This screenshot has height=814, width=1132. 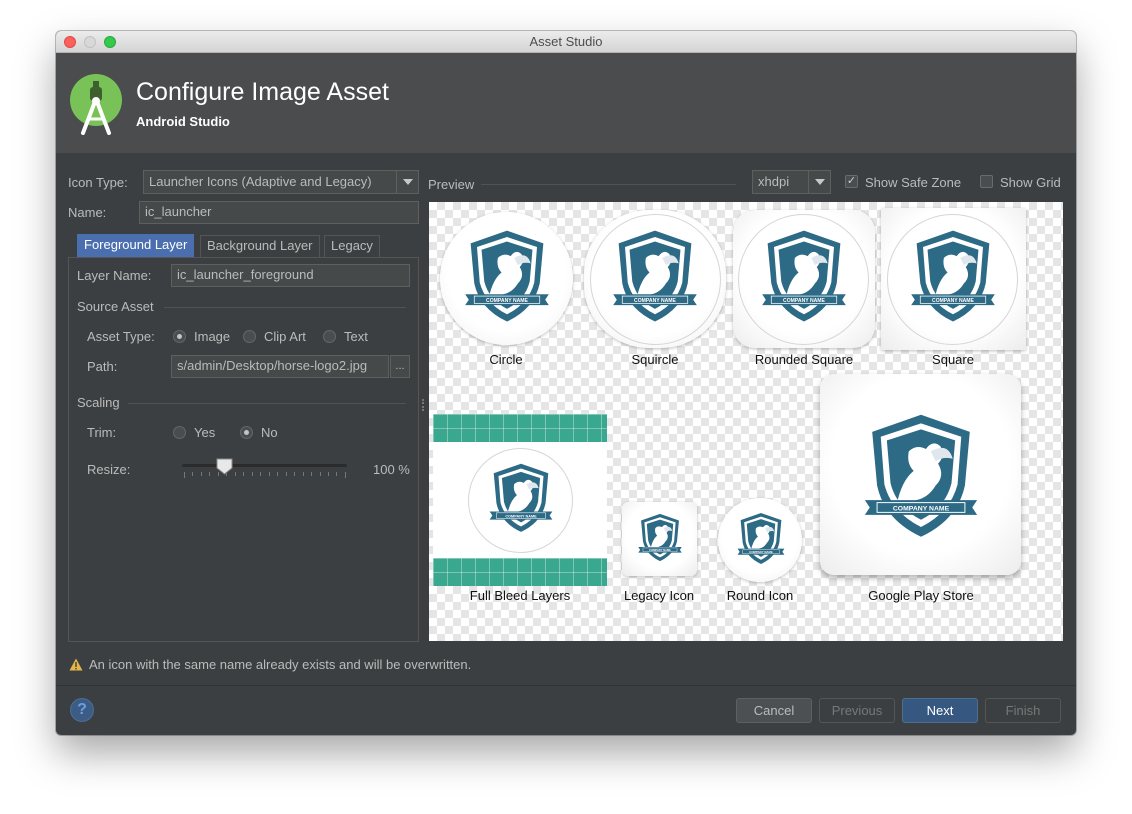 I want to click on warning-icon, so click(x=76, y=664).